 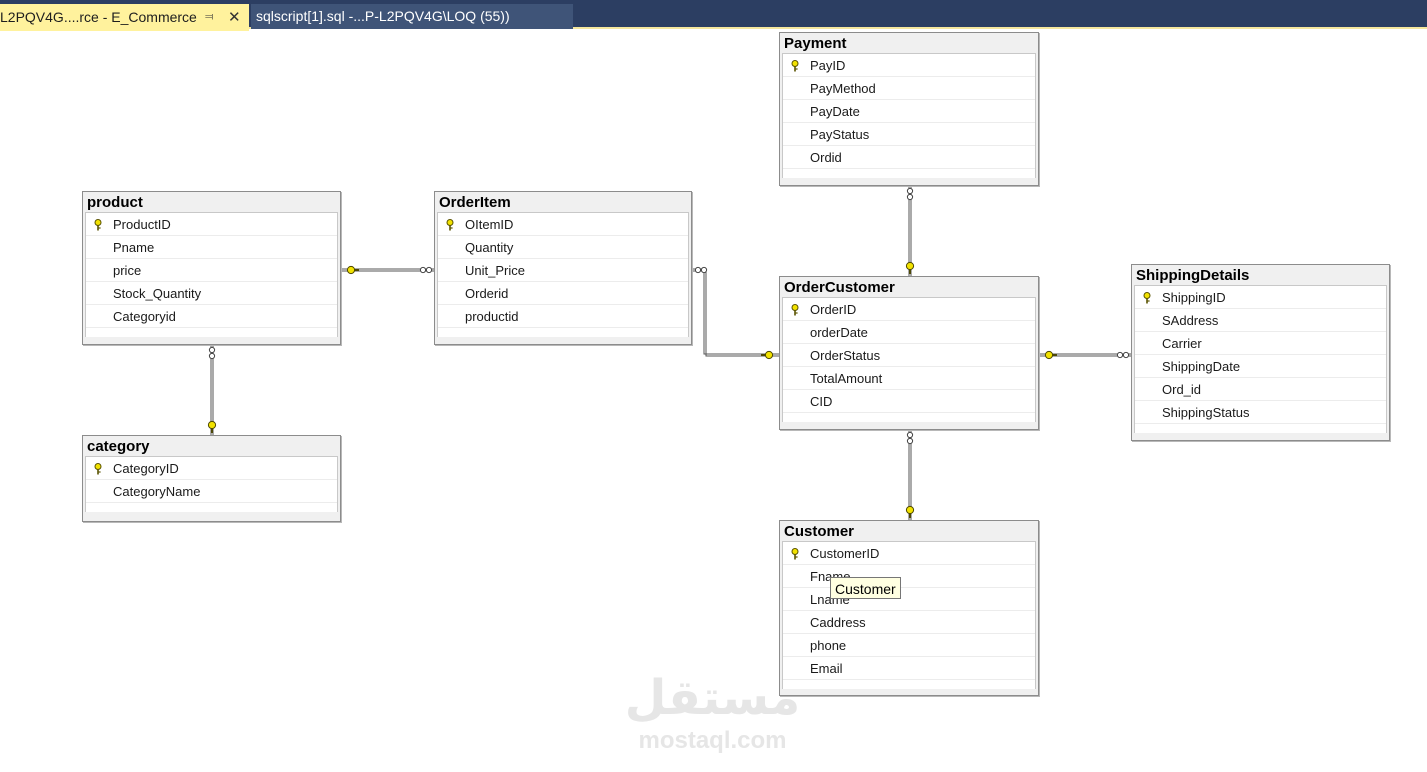 What do you see at coordinates (909, 111) in the screenshot?
I see `column-row: PayDate` at bounding box center [909, 111].